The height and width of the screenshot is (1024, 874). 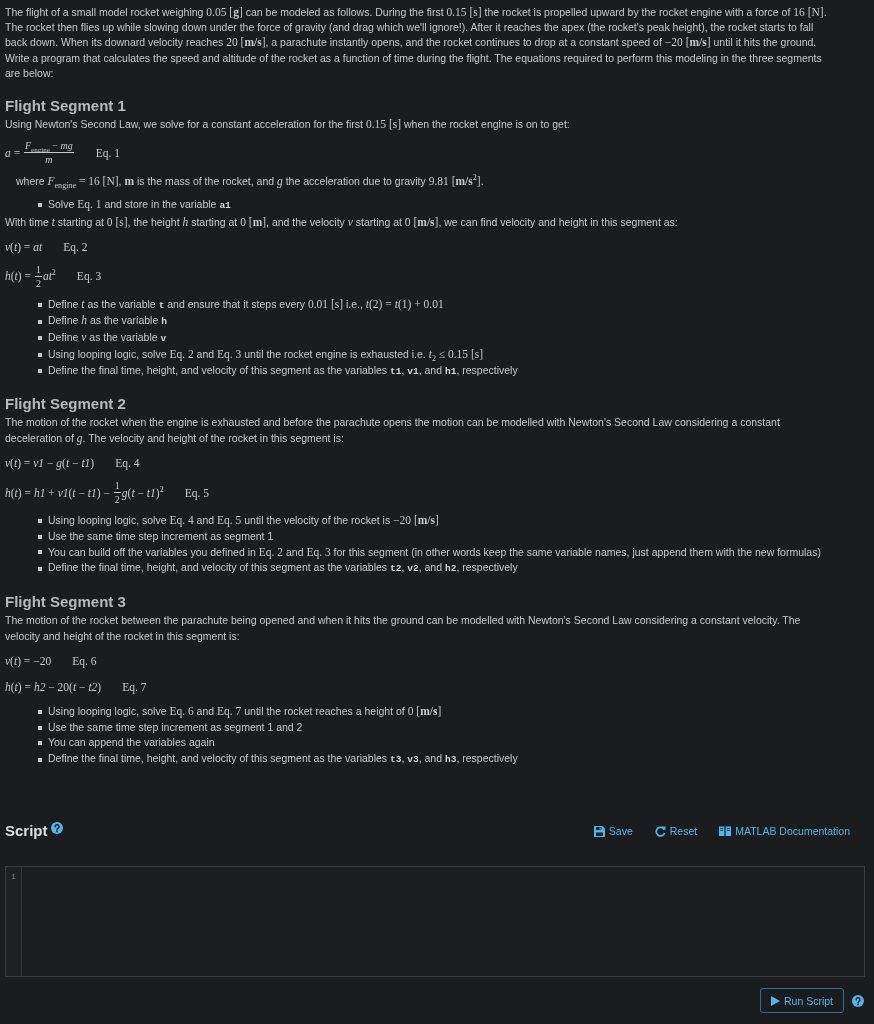 What do you see at coordinates (24, 246) in the screenshot?
I see `equation: v(t) = at` at bounding box center [24, 246].